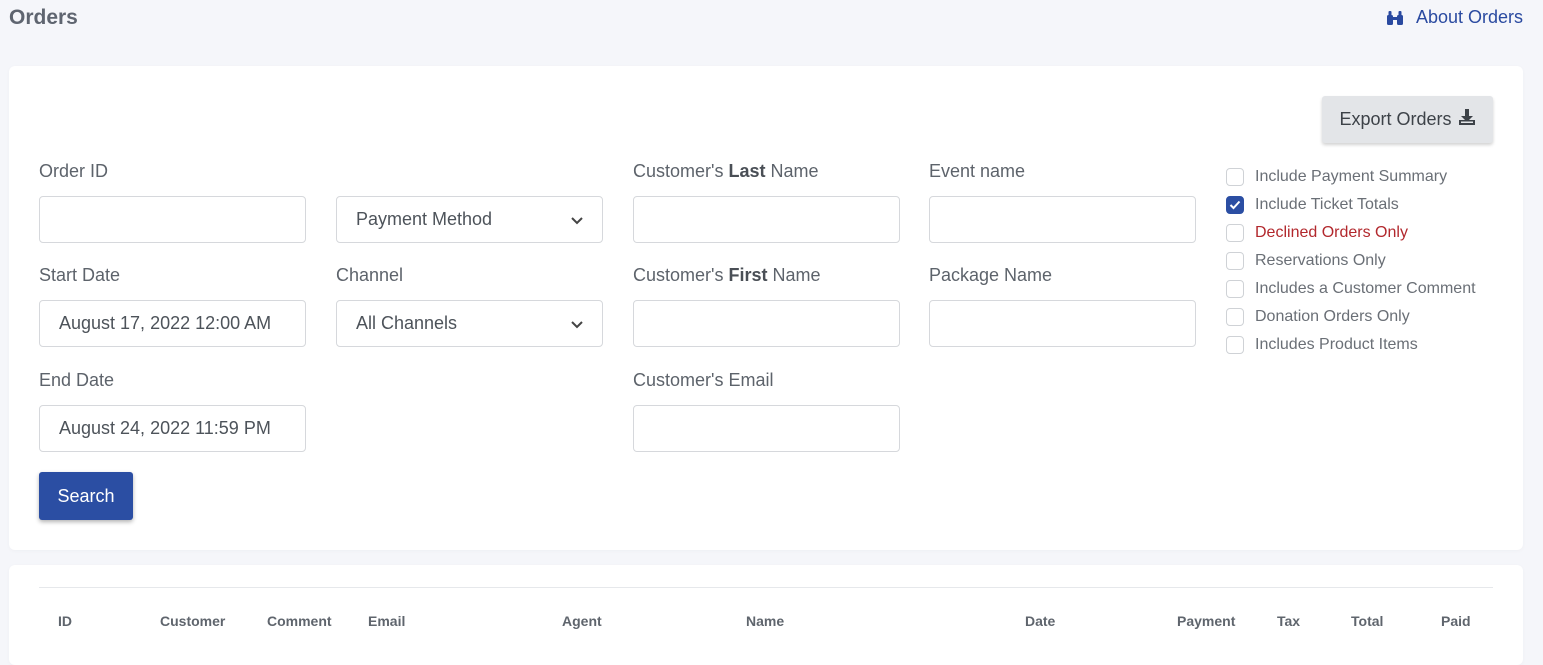 This screenshot has width=1543, height=665. Describe the element at coordinates (765, 621) in the screenshot. I see `column-header-name: Name` at that location.